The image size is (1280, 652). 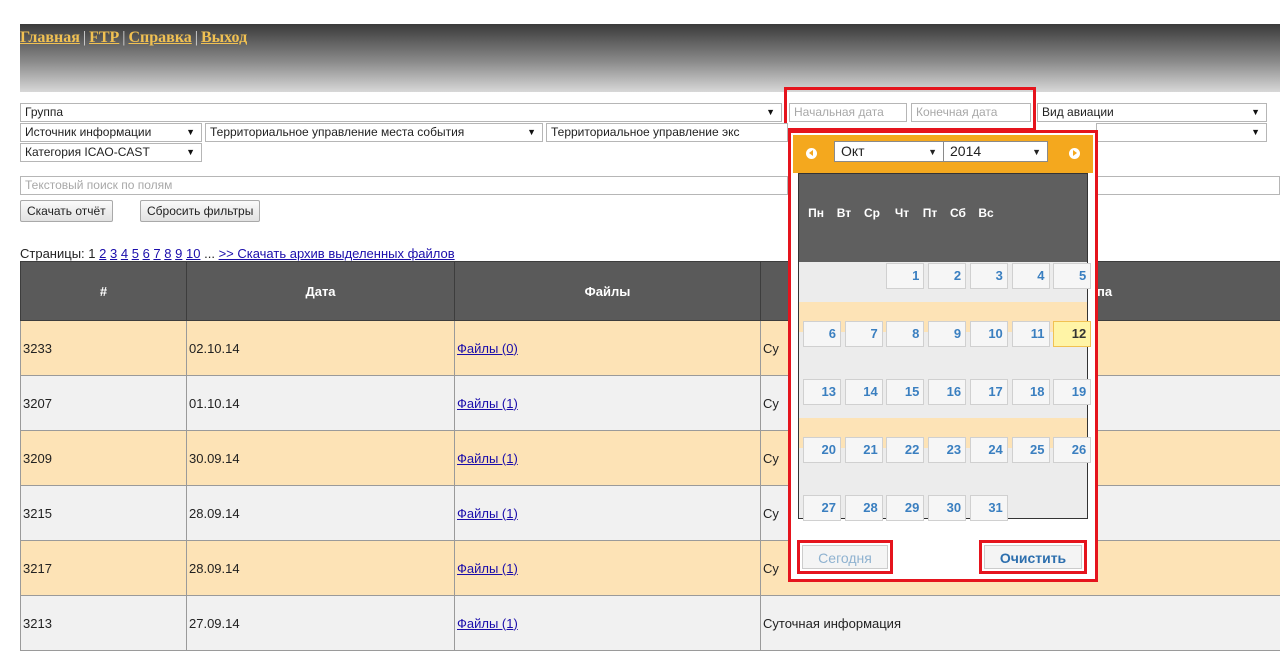 What do you see at coordinates (947, 276) in the screenshot?
I see `day-cell: 2` at bounding box center [947, 276].